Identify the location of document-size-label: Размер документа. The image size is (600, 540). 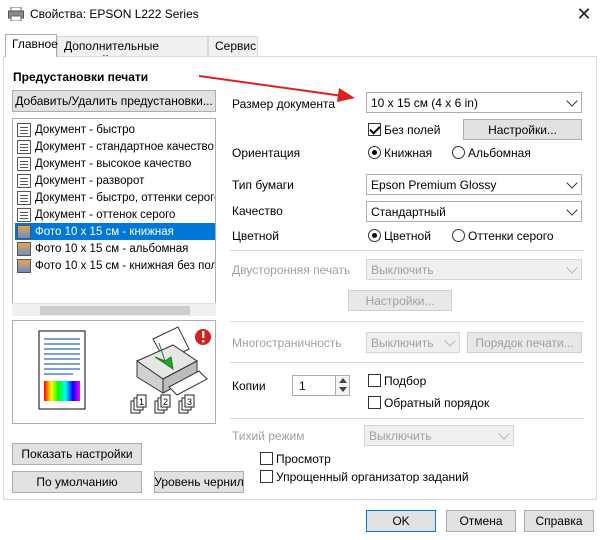
(284, 104).